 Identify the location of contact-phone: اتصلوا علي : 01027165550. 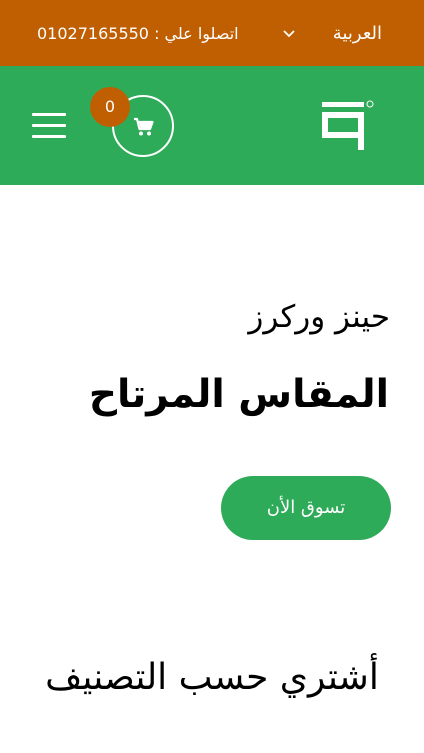
(138, 33).